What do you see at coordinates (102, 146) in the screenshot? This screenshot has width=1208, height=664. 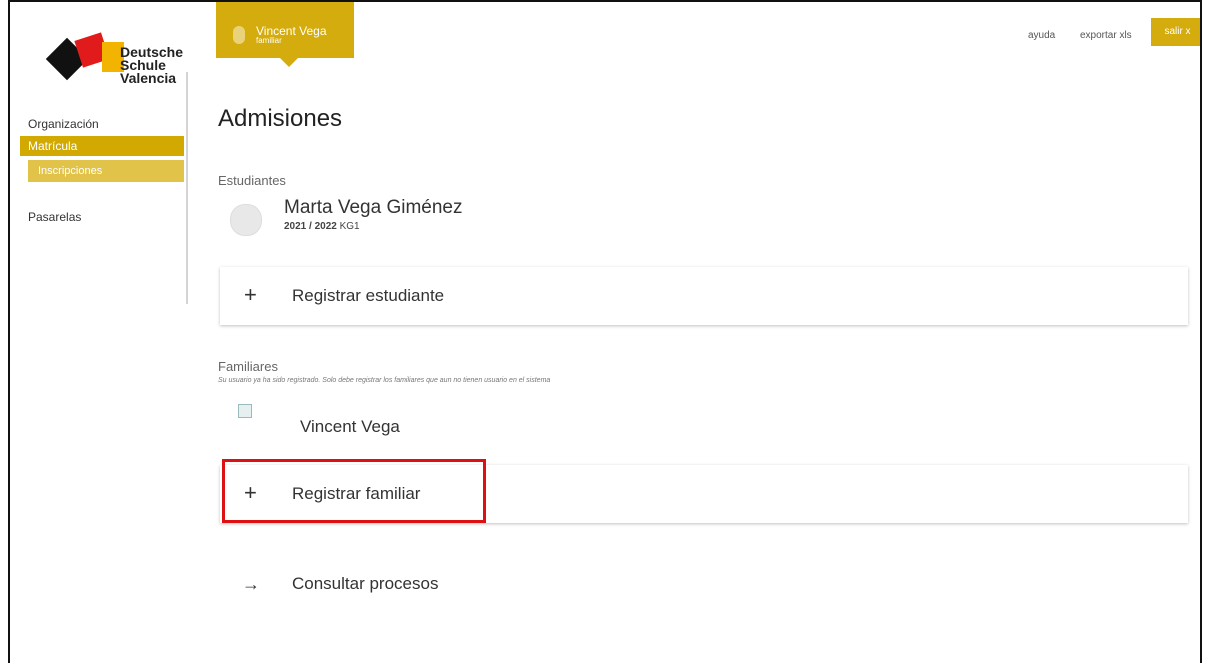 I see `sidebar-item-matricula: Matrícula` at bounding box center [102, 146].